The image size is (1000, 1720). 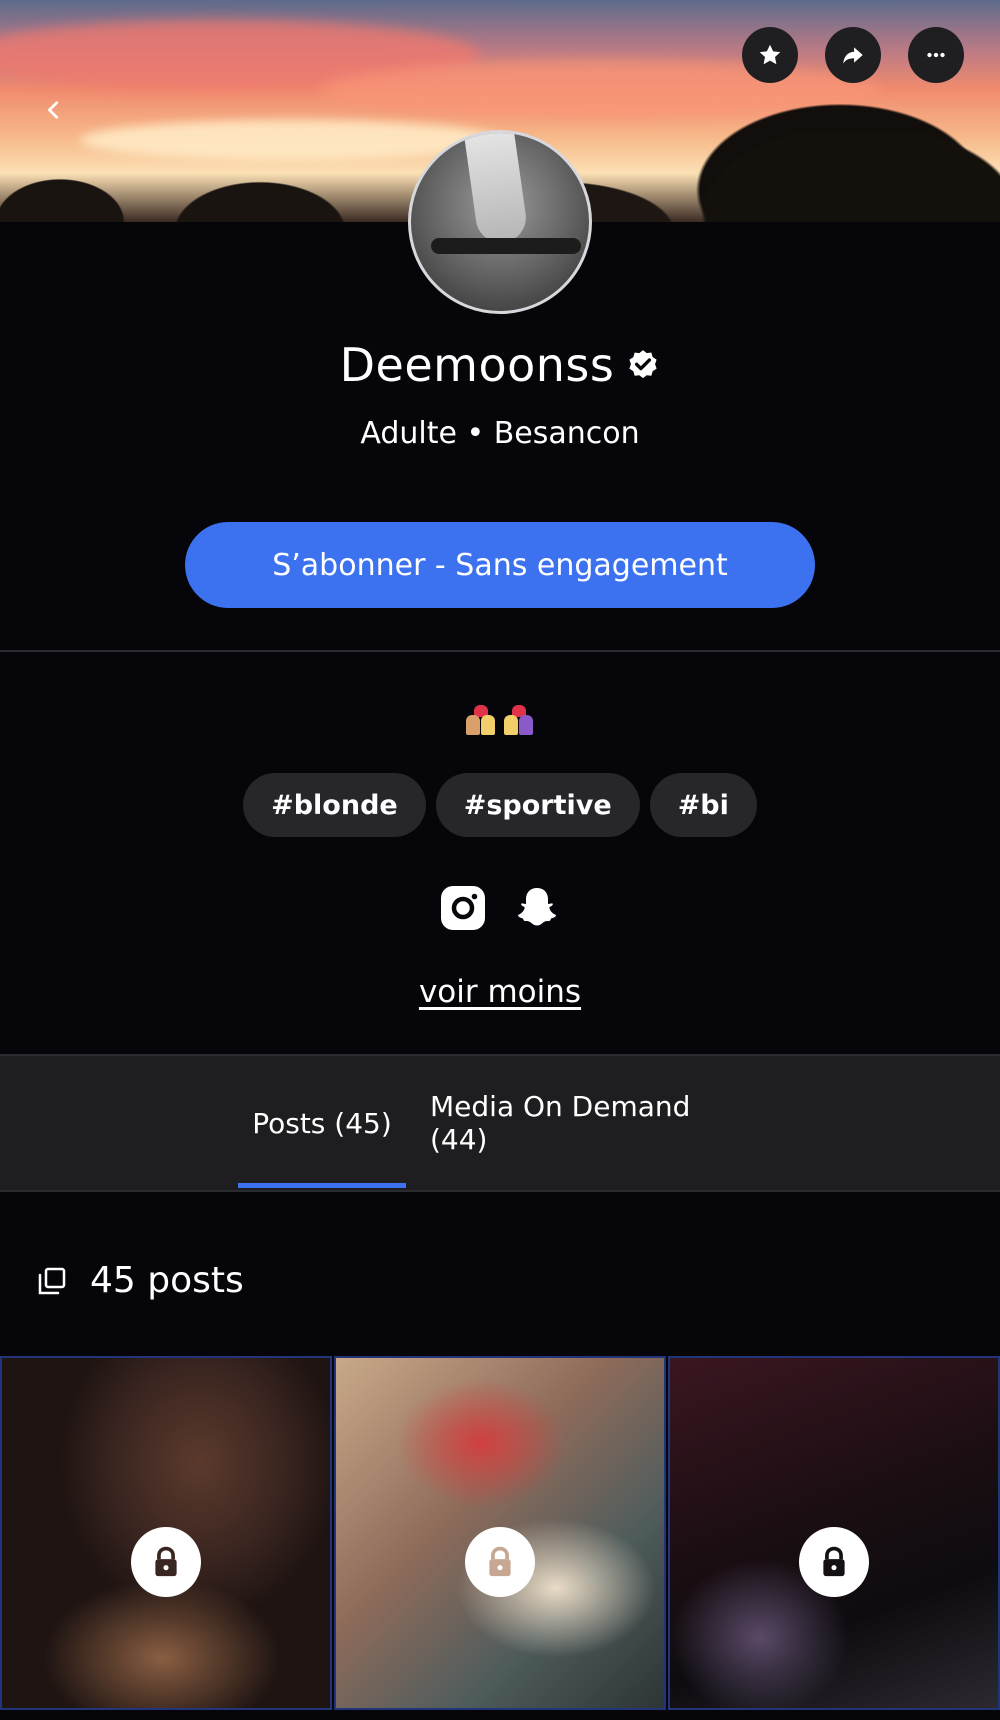 I want to click on share-icon, so click(x=853, y=55).